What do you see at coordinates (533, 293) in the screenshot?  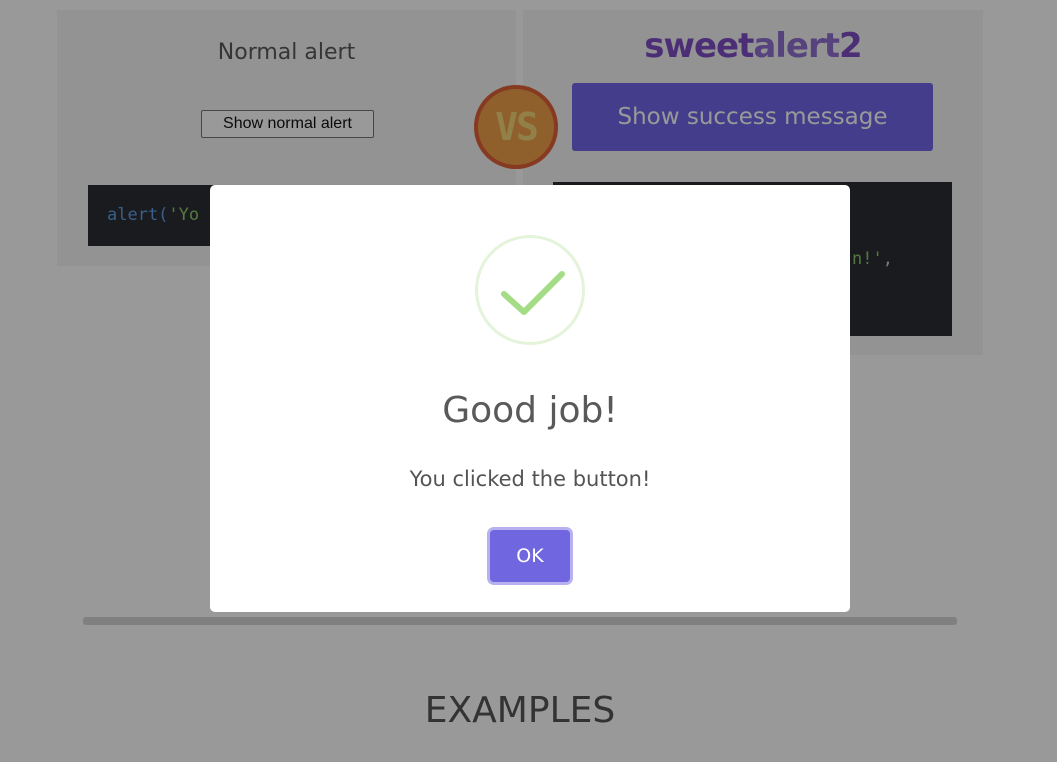 I see `checkmark-icon` at bounding box center [533, 293].